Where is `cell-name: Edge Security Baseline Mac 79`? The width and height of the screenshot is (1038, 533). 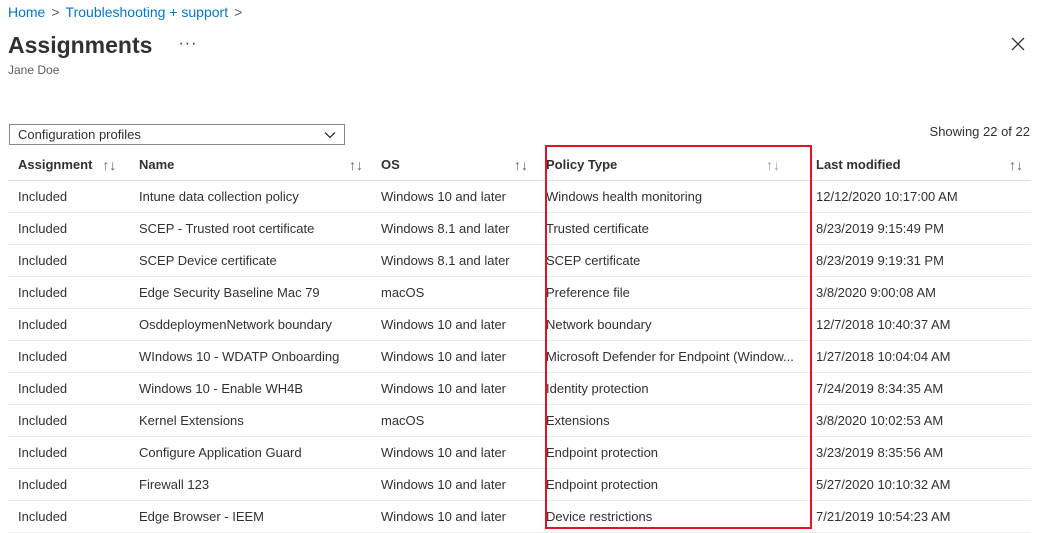 cell-name: Edge Security Baseline Mac 79 is located at coordinates (250, 292).